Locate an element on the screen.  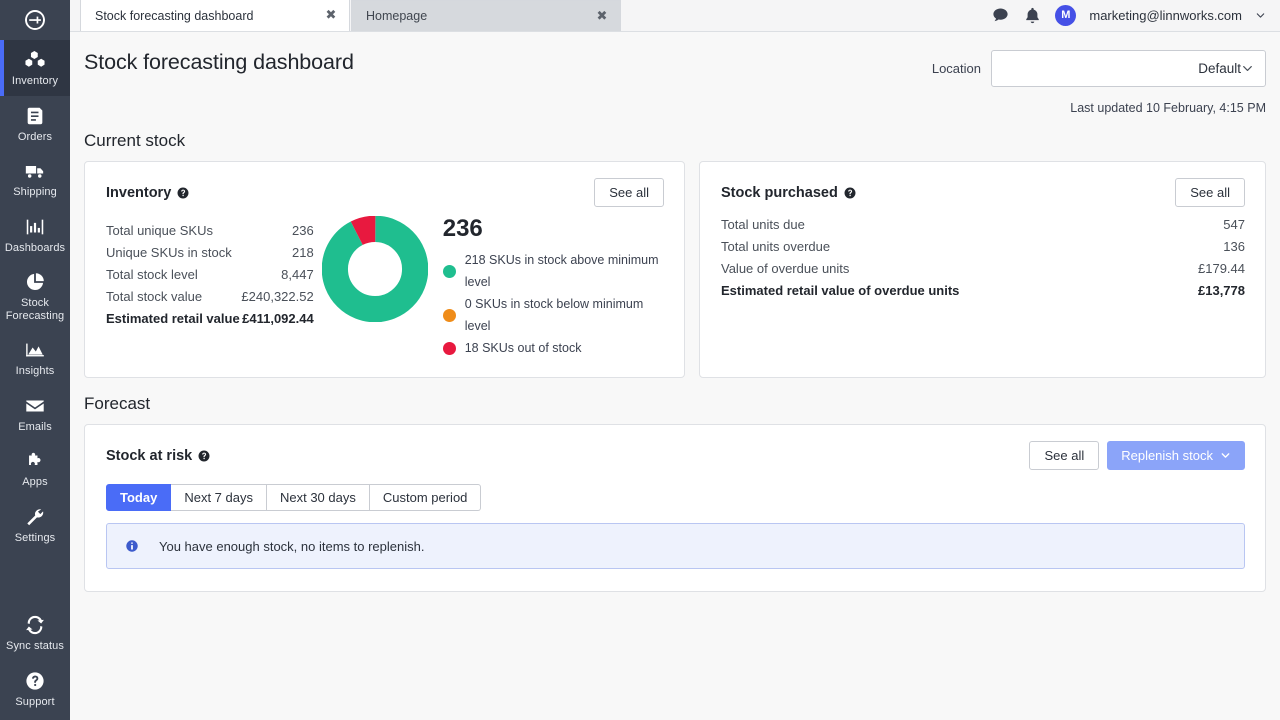
stock-at-risk-card-header: Stock at risk See all Replenish stock is located at coordinates (675, 455).